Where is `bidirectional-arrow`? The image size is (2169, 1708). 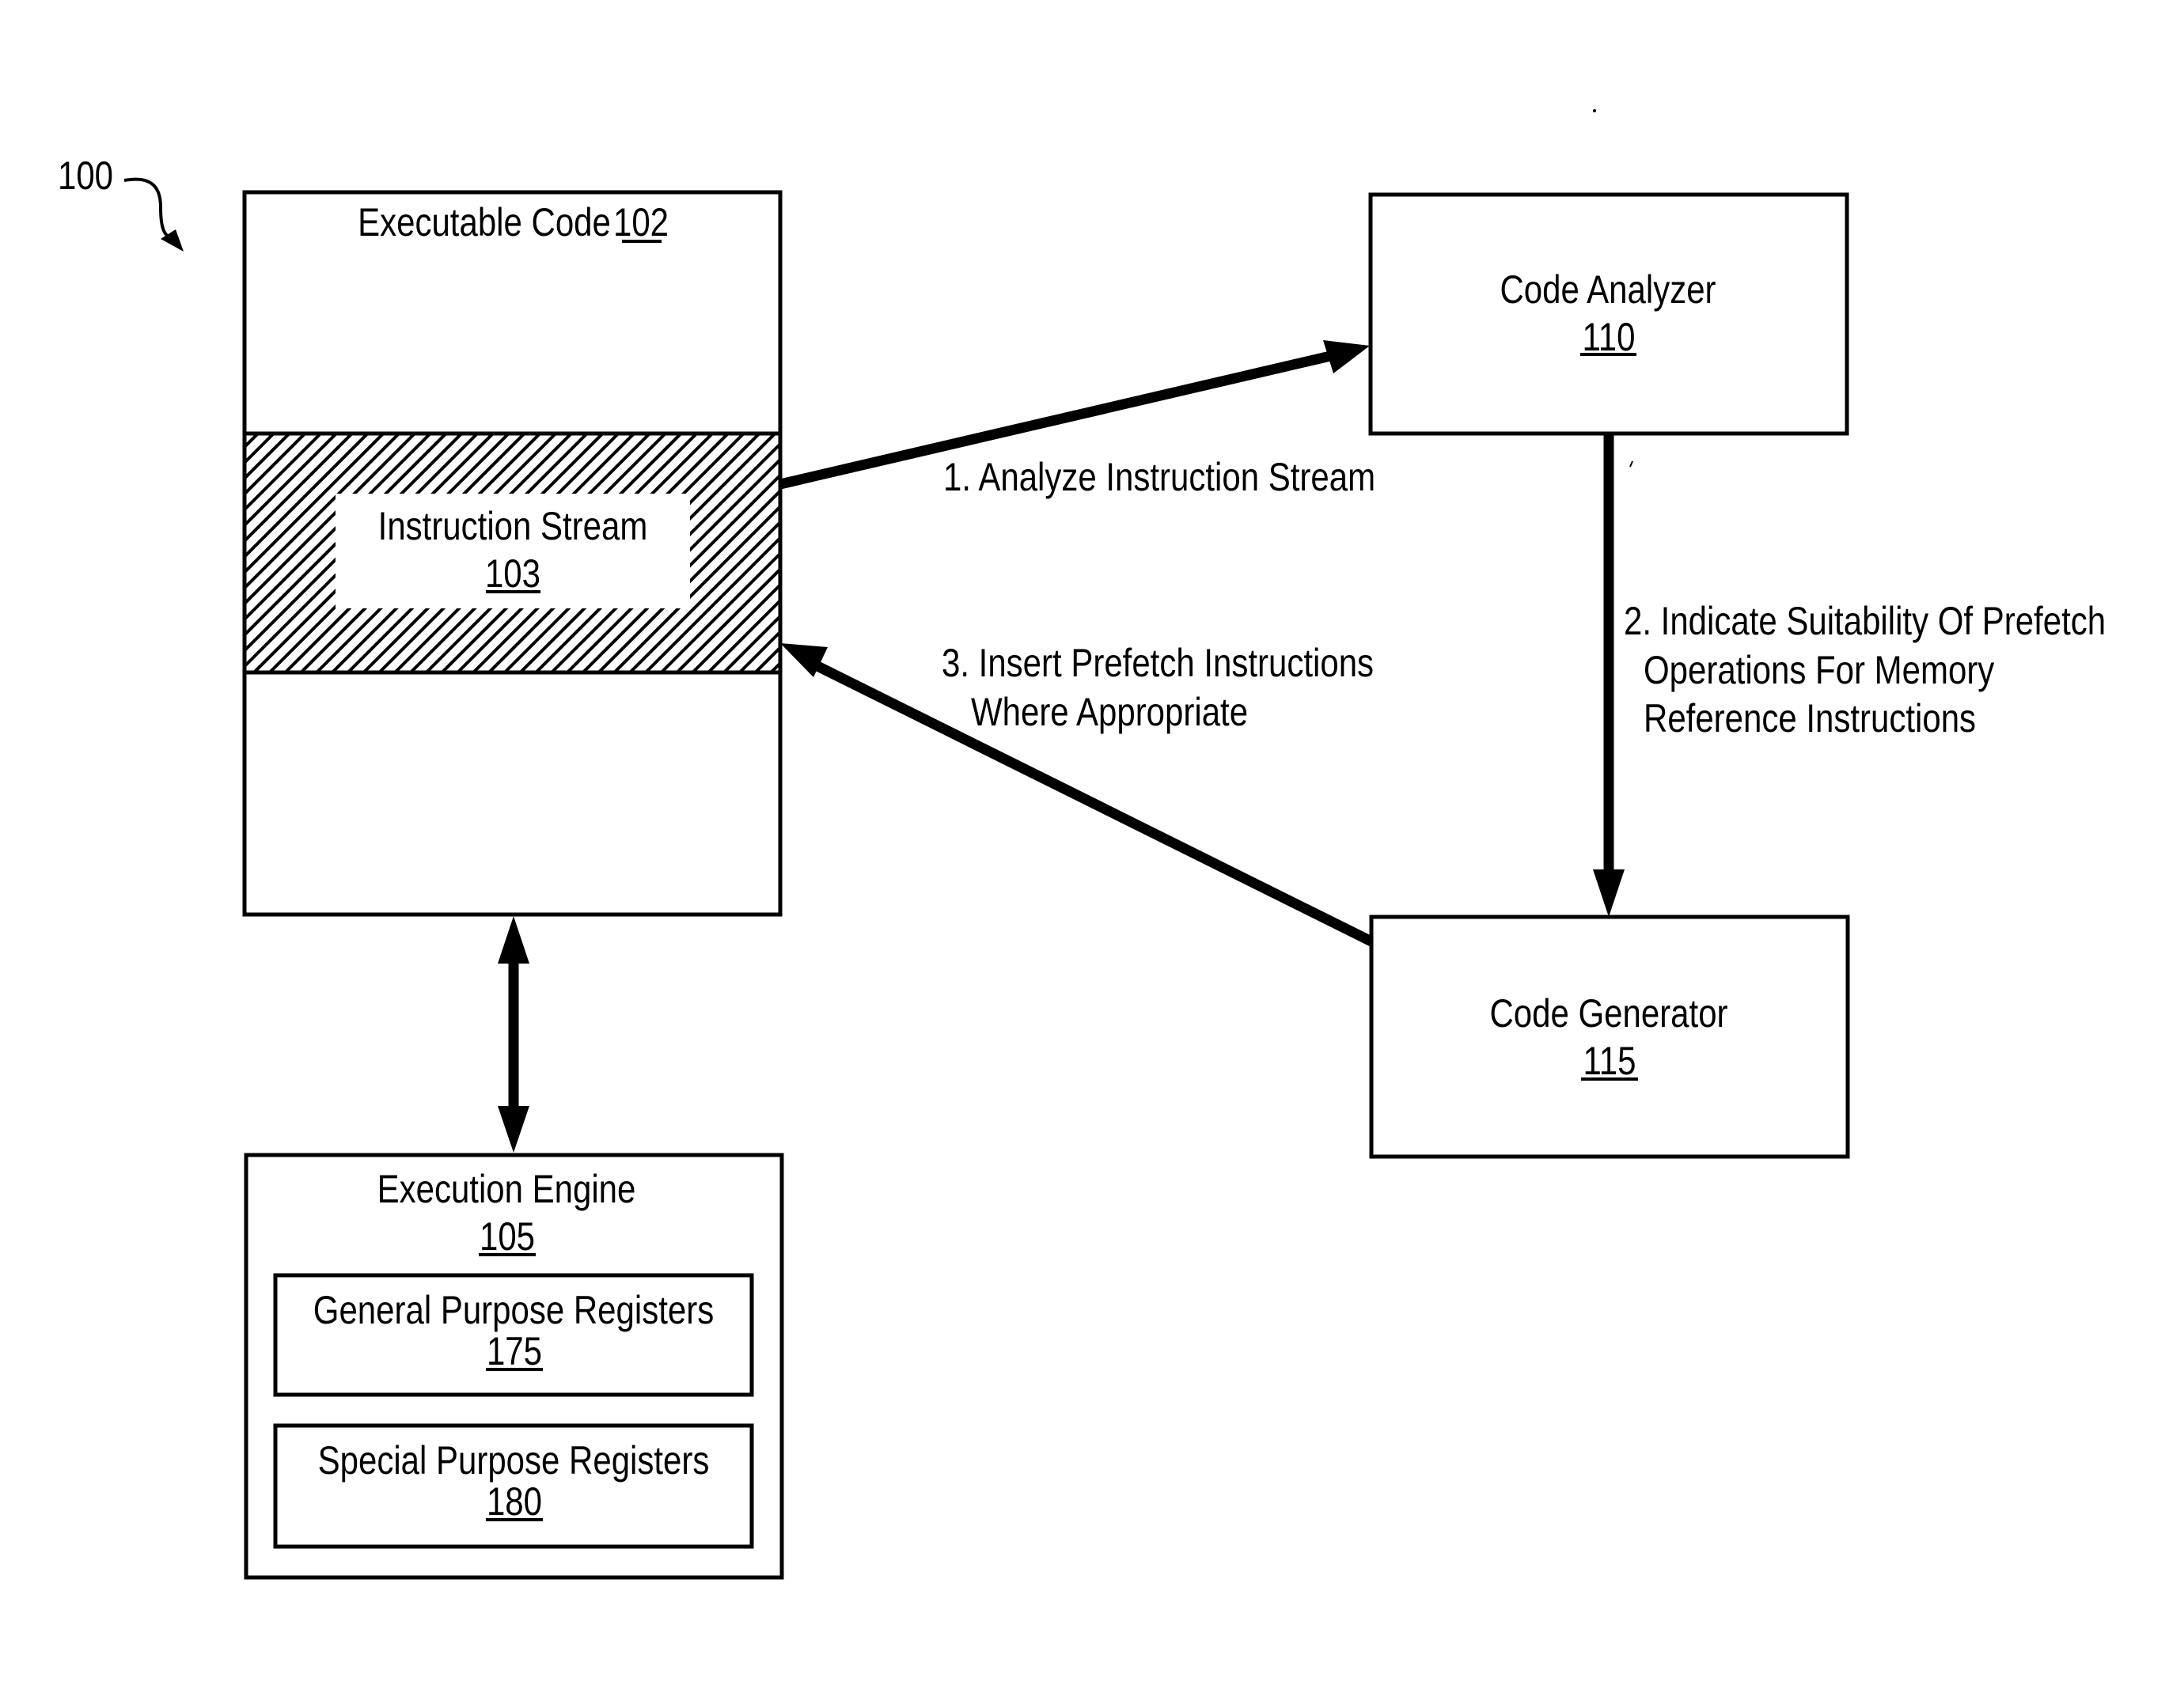
bidirectional-arrow is located at coordinates (513, 1035).